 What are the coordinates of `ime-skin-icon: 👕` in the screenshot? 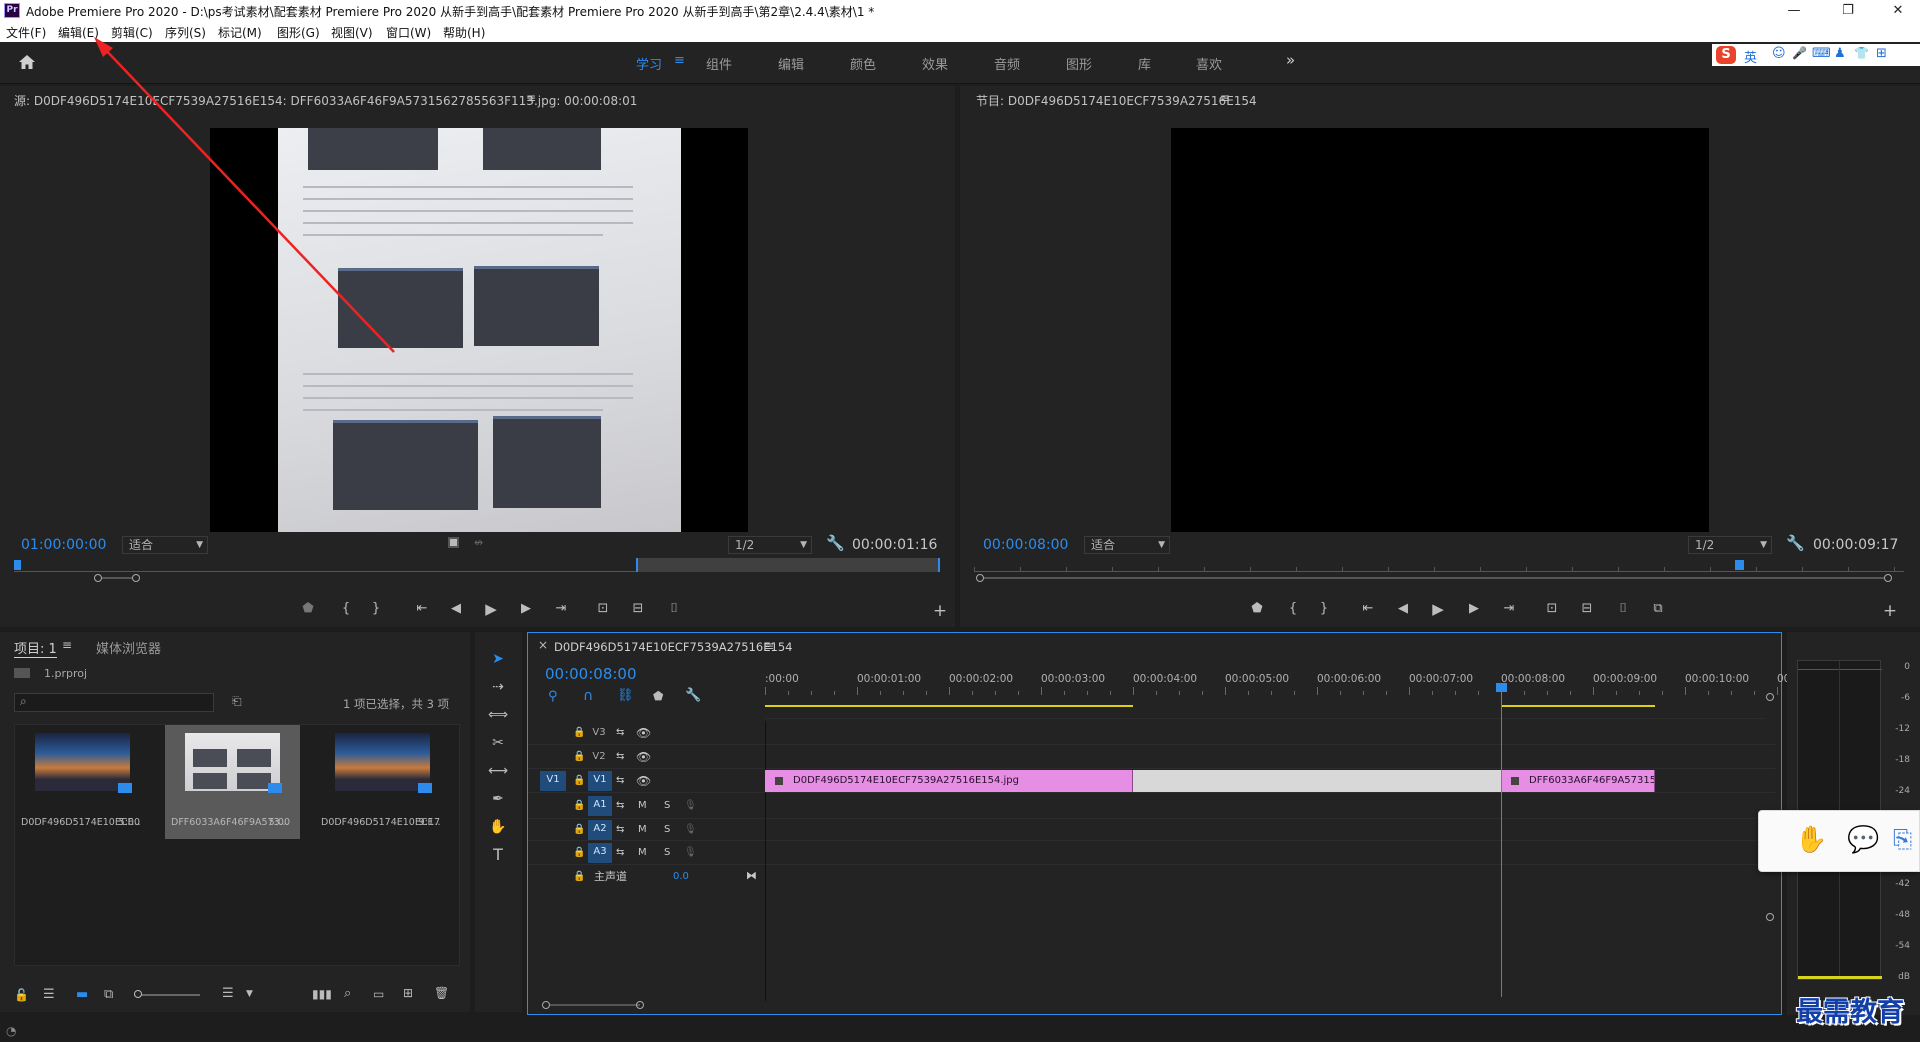 It's located at (1861, 53).